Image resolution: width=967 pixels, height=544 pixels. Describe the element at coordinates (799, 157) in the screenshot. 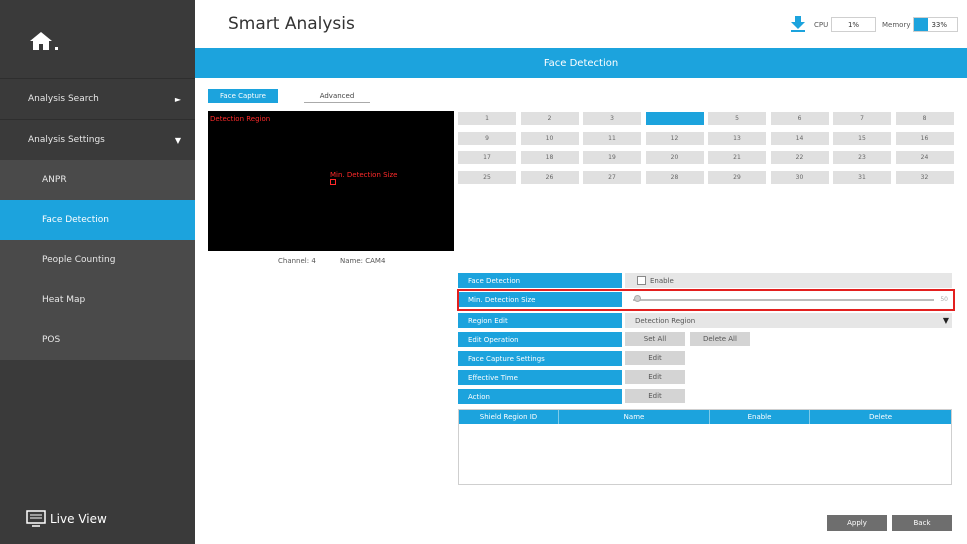

I see `channel-button-22: 22` at that location.